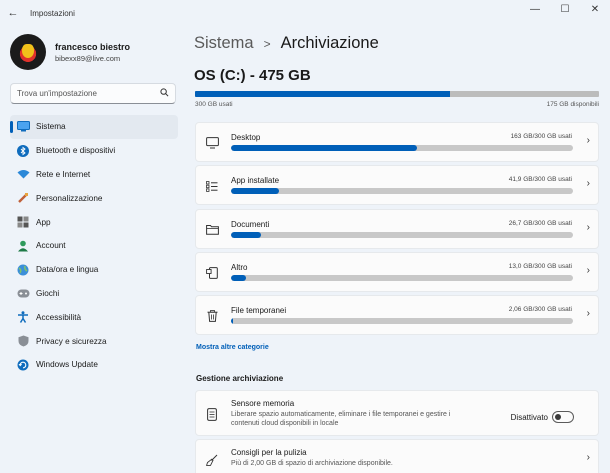 The width and height of the screenshot is (610, 473). What do you see at coordinates (397, 185) in the screenshot?
I see `category-app-installate: App installate 41,9 GB/300 GB usati ›` at bounding box center [397, 185].